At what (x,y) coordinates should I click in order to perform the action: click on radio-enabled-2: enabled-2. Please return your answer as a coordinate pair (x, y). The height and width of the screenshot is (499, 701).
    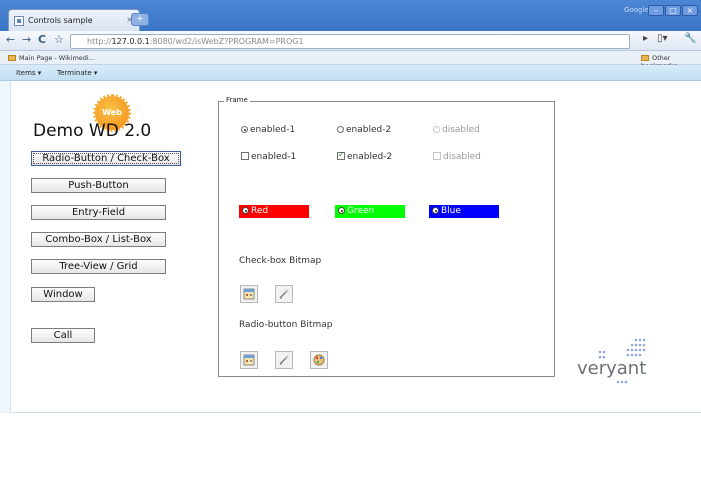
    Looking at the image, I should click on (364, 130).